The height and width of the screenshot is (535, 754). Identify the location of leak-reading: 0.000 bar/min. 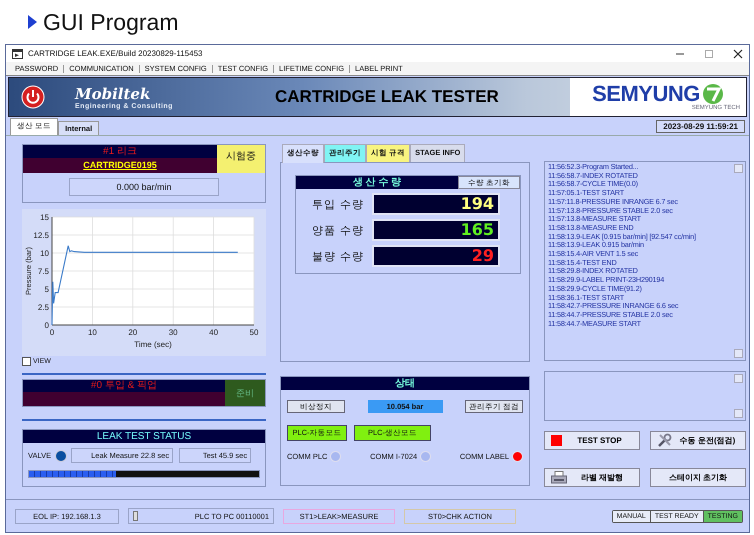
(144, 187).